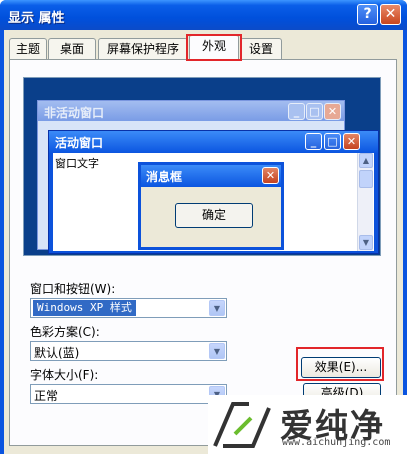  Describe the element at coordinates (84, 308) in the screenshot. I see `windows-buttons-value: Windows XP 样式` at that location.